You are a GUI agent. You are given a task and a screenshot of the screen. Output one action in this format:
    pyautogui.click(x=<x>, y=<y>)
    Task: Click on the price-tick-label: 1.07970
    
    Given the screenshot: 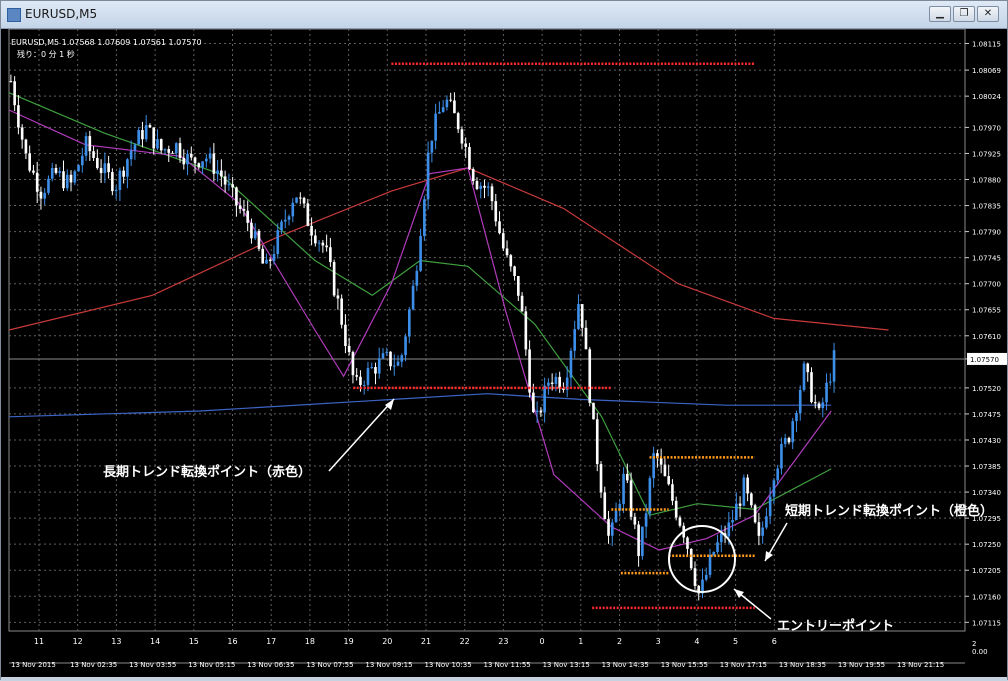 What is the action you would take?
    pyautogui.click(x=986, y=128)
    